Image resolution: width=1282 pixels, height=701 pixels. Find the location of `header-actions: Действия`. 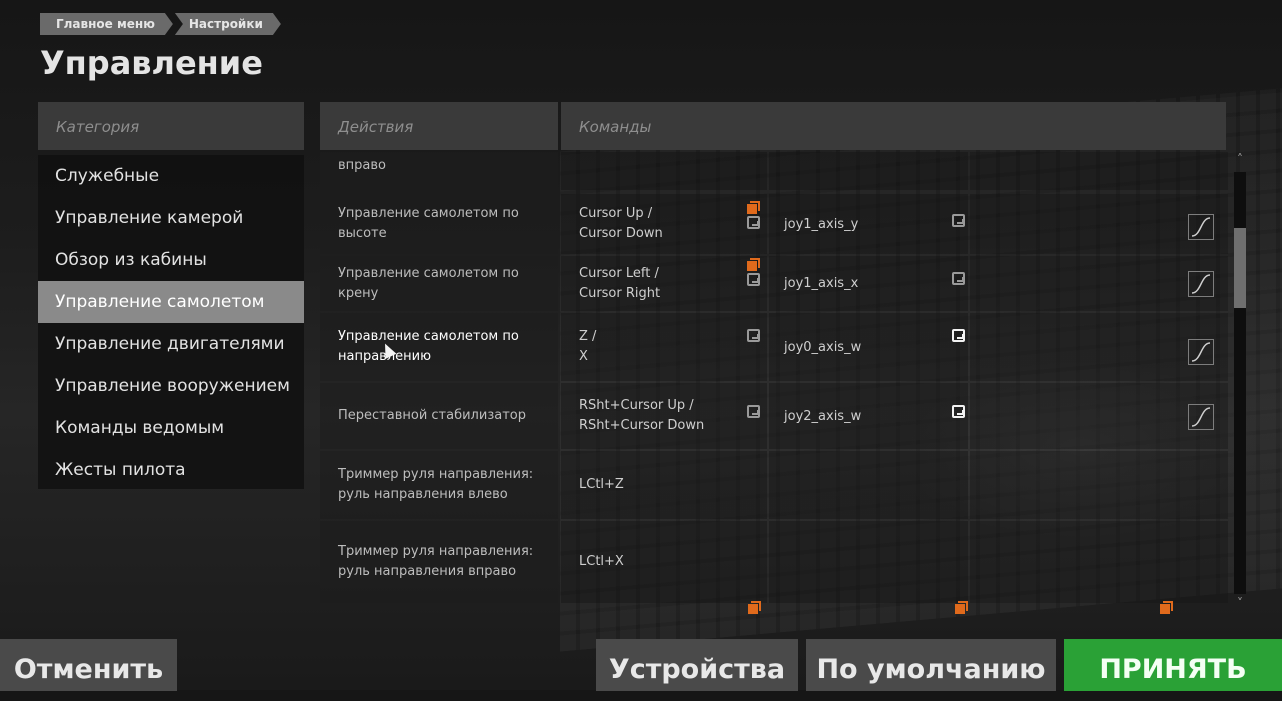

header-actions: Действия is located at coordinates (439, 126).